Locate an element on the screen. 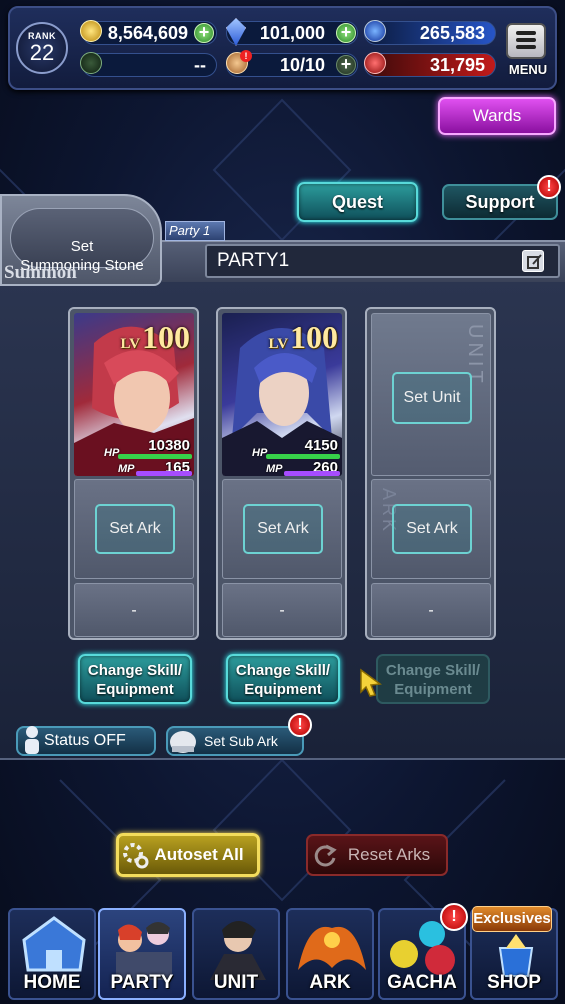 This screenshot has height=1004, width=565. party-icon is located at coordinates (144, 951).